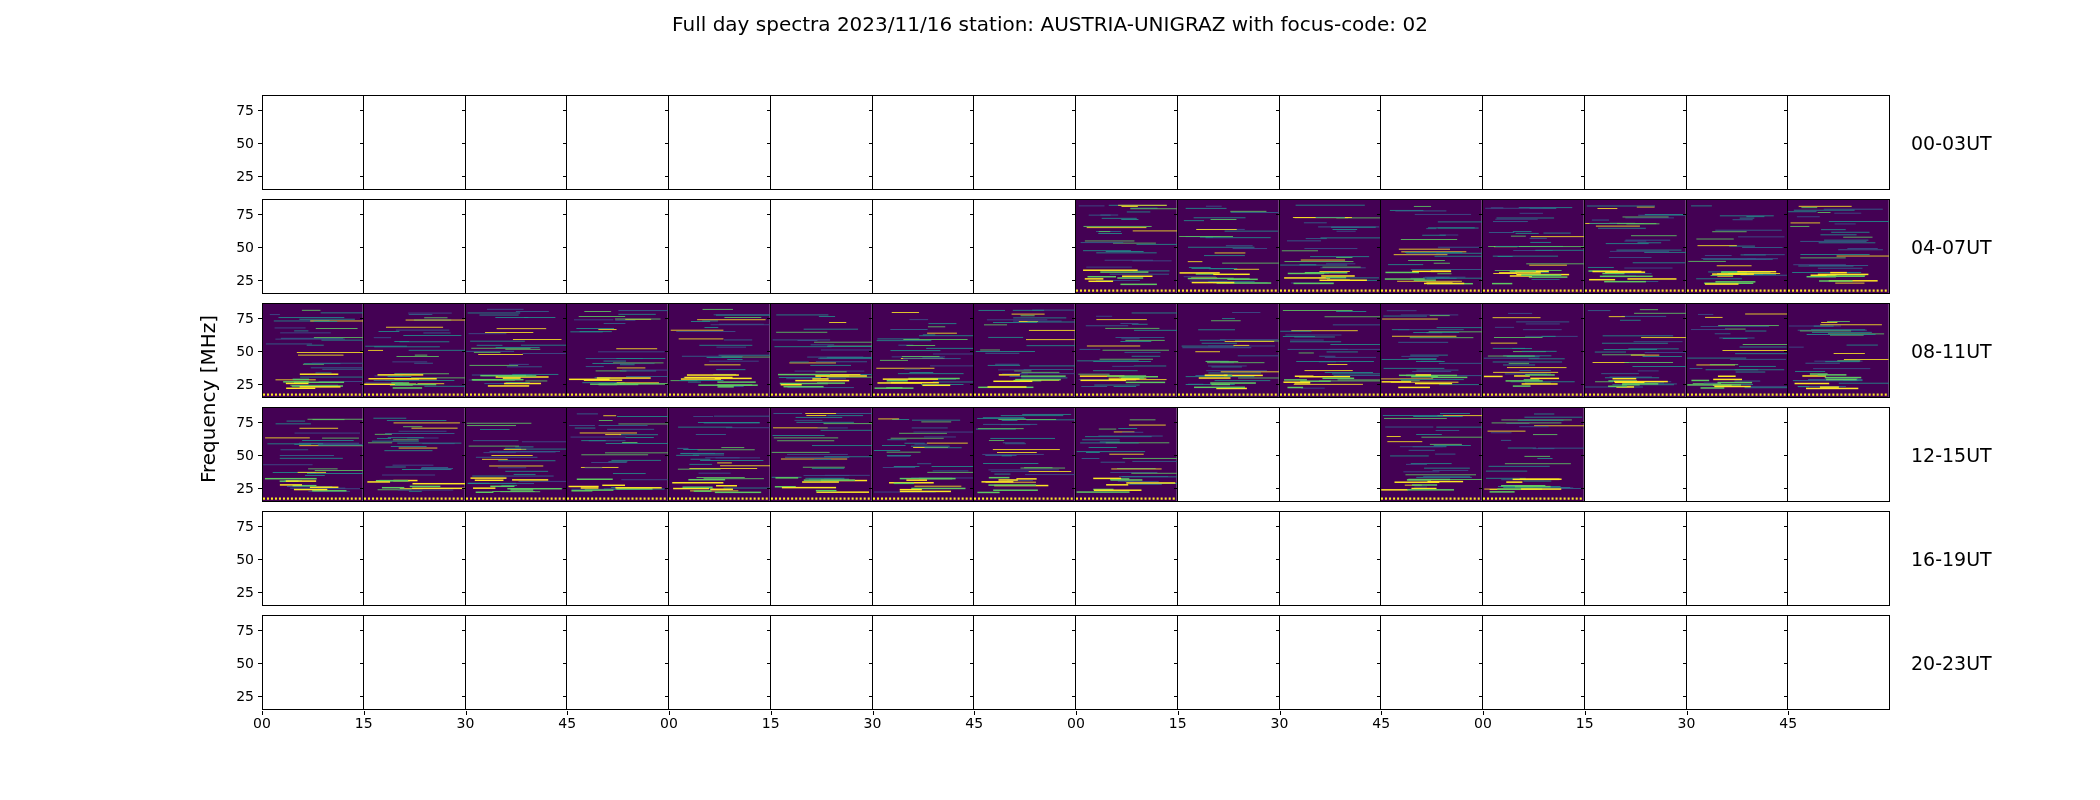 The image size is (2100, 800). Describe the element at coordinates (1951, 350) in the screenshot. I see `row-time-label: 08-11UT` at that location.